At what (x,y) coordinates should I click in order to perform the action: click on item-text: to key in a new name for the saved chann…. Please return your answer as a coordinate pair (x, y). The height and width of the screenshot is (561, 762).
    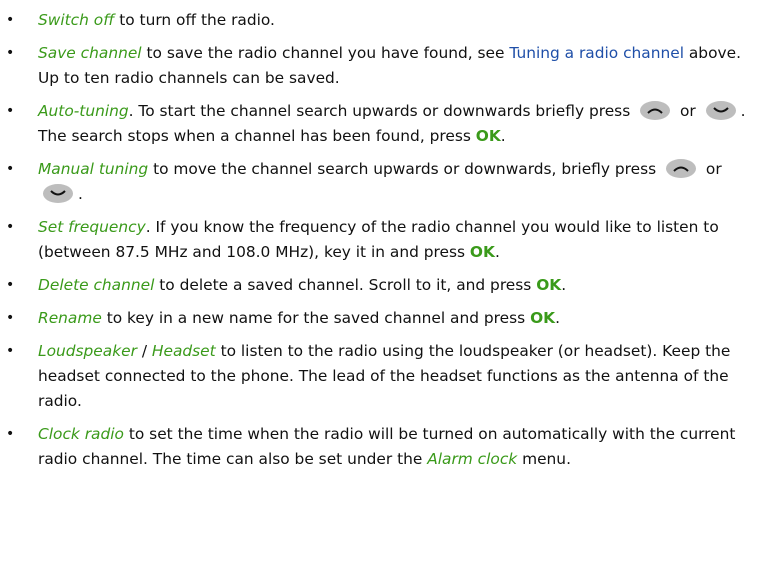
    Looking at the image, I should click on (316, 318).